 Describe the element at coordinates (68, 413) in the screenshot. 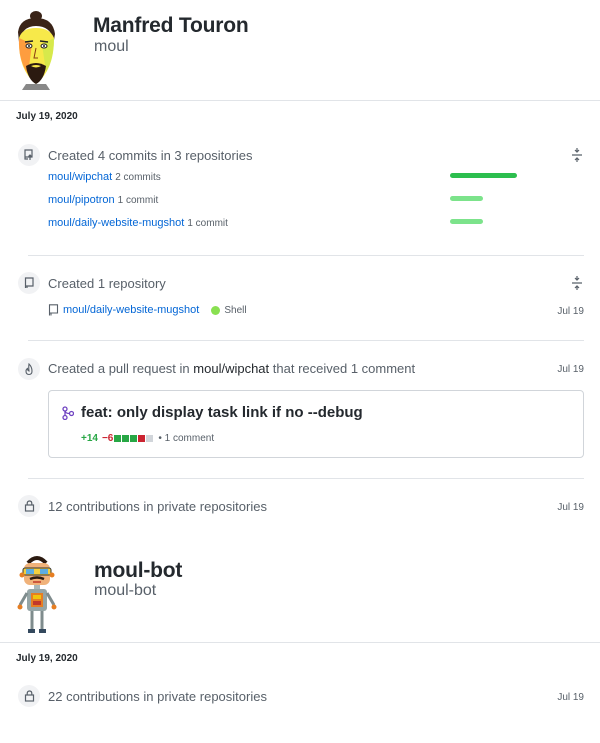

I see `git-pull-request-icon` at that location.